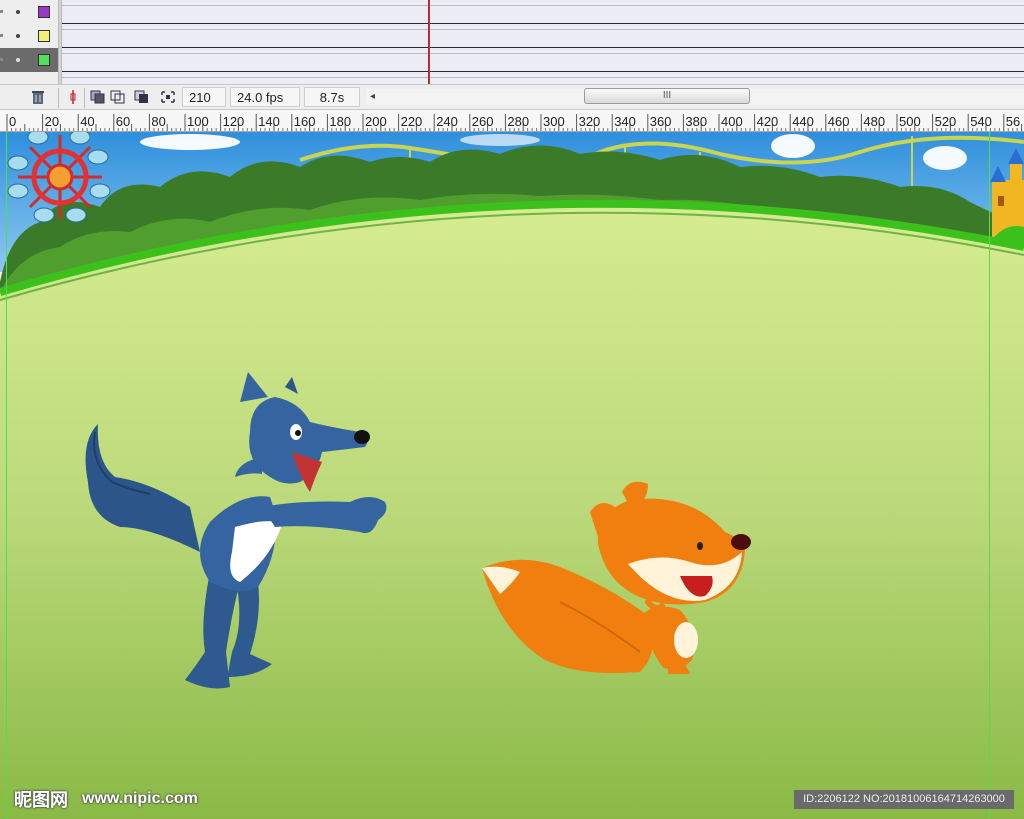 The width and height of the screenshot is (1024, 819). Describe the element at coordinates (741, 542) in the screenshot. I see `fox-nose` at that location.